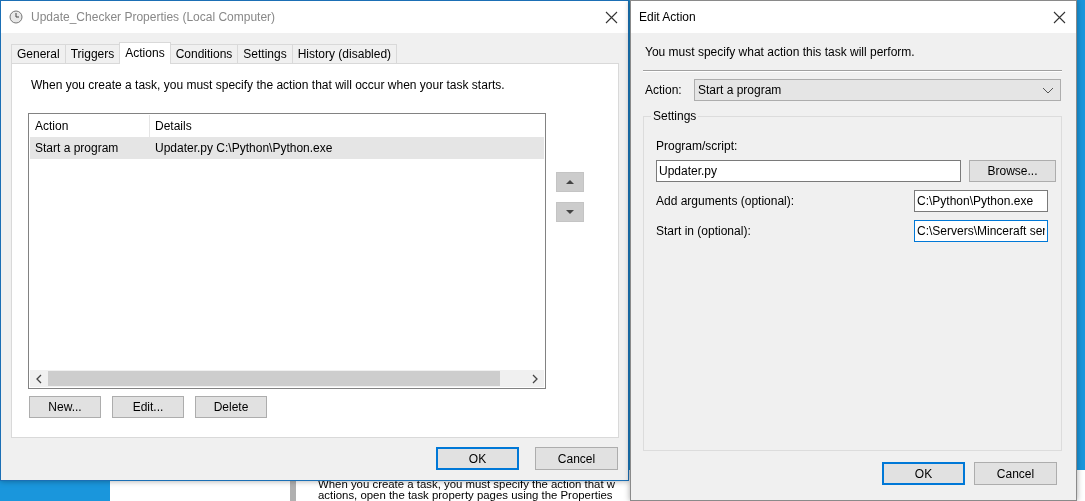  I want to click on description-text: When you create a task, you must specify the action that will occur when your task starts., so click(268, 85).